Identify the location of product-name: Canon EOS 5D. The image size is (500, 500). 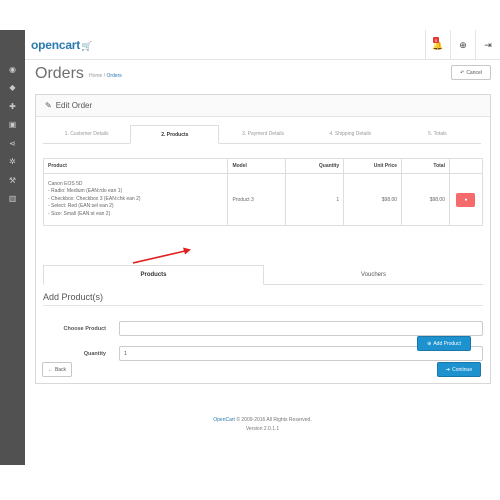
(65, 183).